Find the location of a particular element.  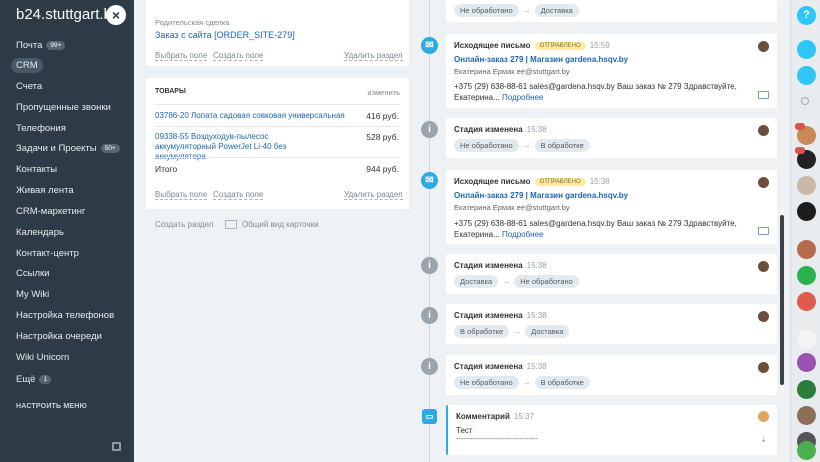

telephony-icon is located at coordinates (806, 75).